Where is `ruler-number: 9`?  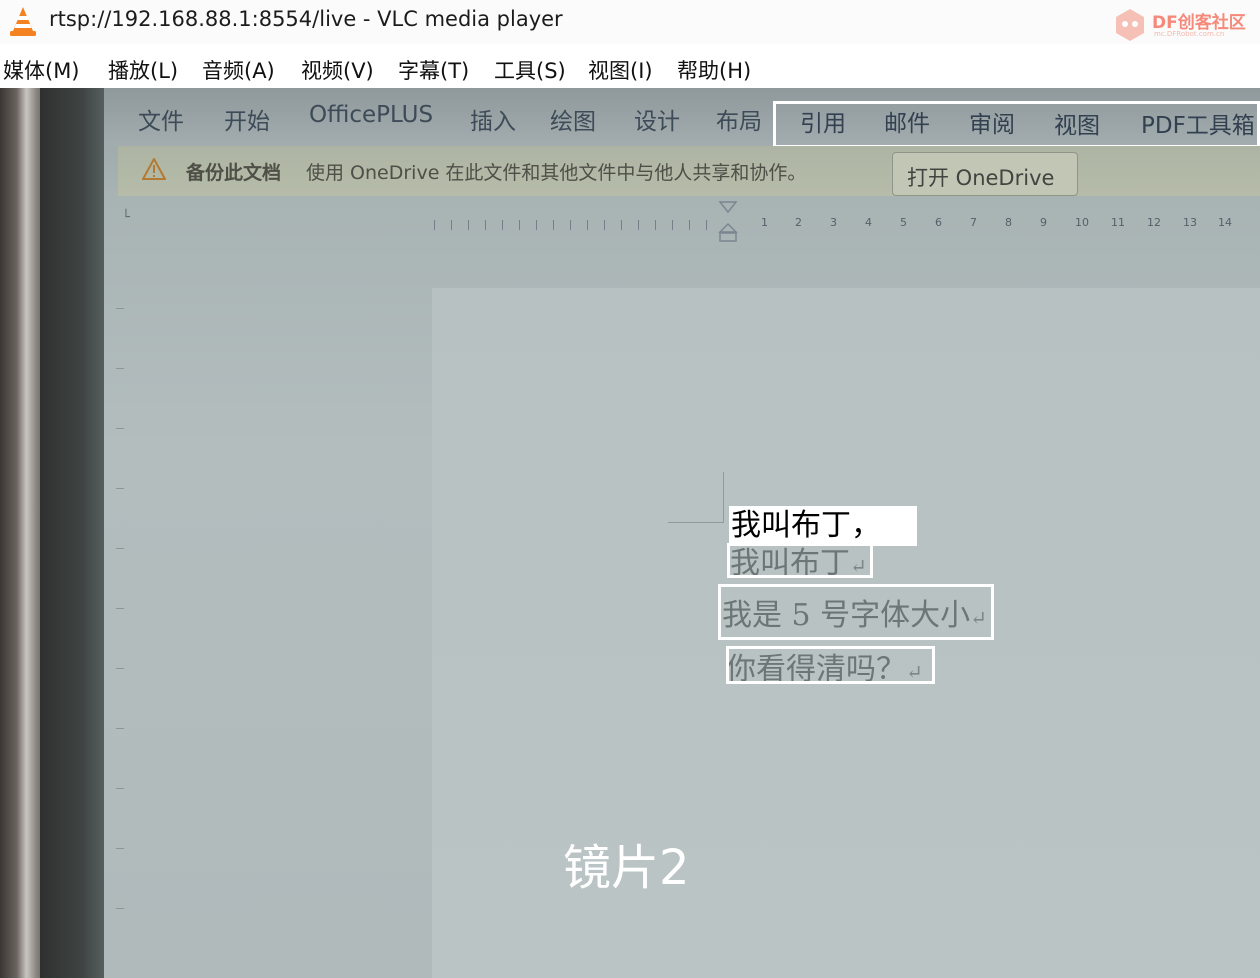 ruler-number: 9 is located at coordinates (1043, 222).